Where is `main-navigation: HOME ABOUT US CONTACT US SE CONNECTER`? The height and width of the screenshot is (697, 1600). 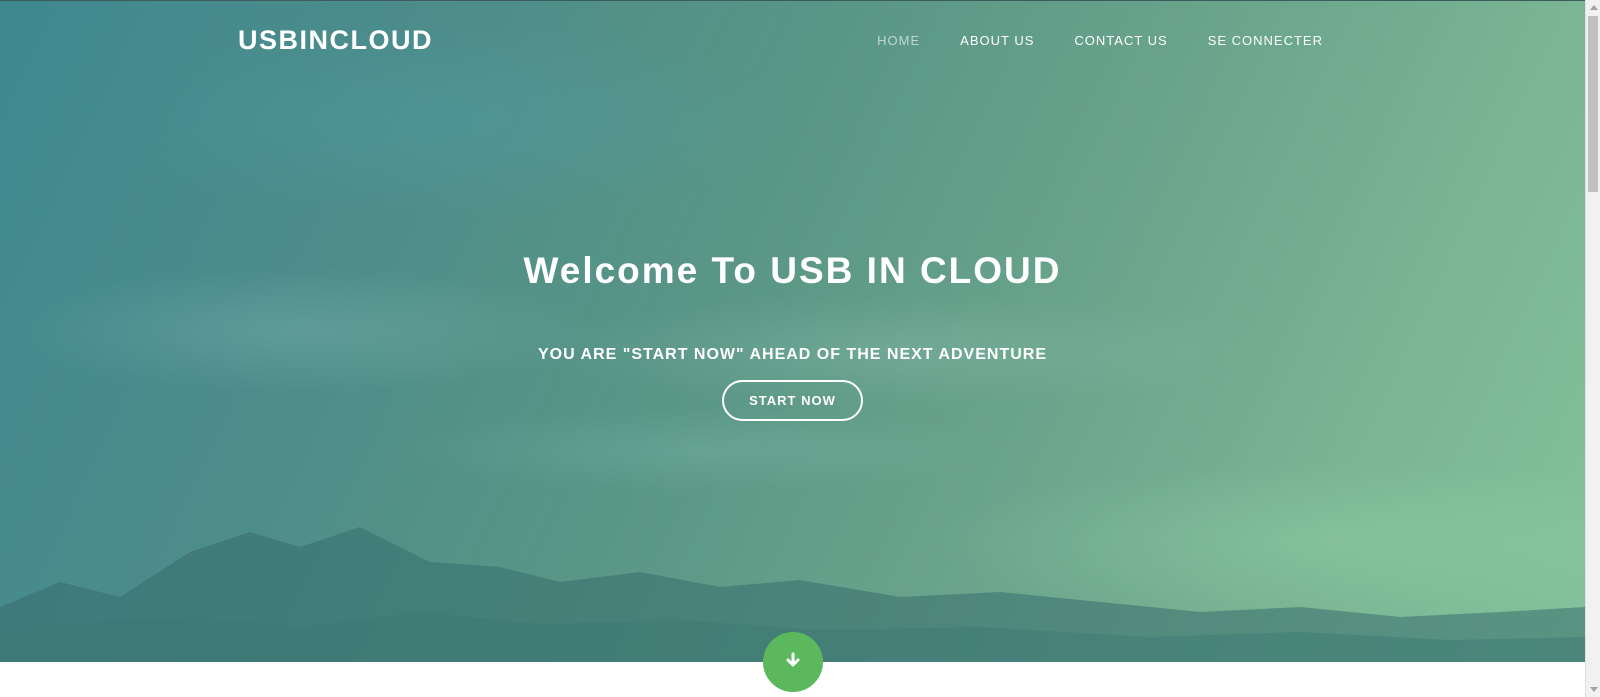
main-navigation: HOME ABOUT US CONTACT US SE CONNECTER is located at coordinates (1100, 40).